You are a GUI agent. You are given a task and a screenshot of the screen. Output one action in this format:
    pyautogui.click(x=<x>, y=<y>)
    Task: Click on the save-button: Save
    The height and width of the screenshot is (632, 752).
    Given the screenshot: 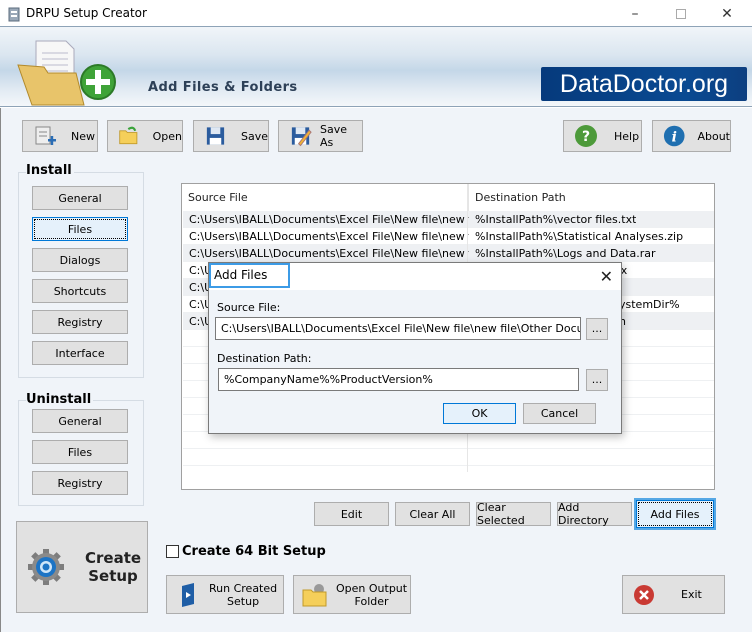 What is the action you would take?
    pyautogui.click(x=231, y=136)
    